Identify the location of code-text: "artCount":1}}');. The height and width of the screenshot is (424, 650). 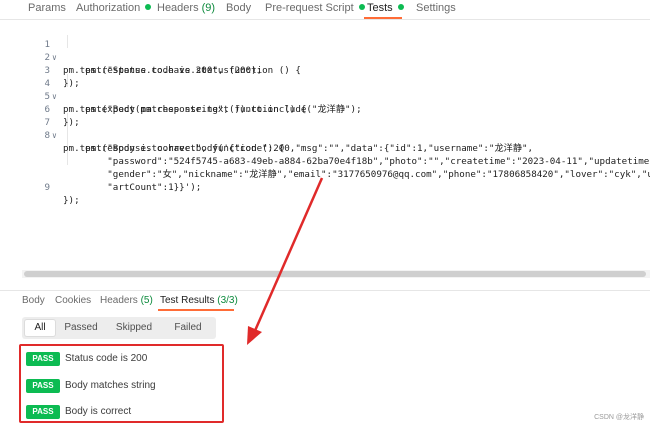
(132, 187).